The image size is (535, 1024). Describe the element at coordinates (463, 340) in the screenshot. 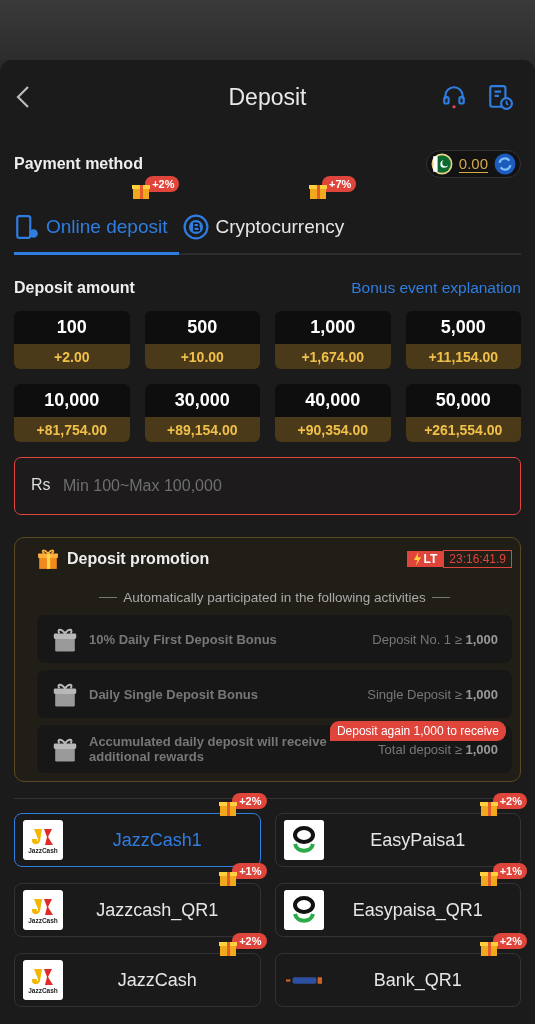

I see `amount-option: 5,000 +11,154.00` at that location.